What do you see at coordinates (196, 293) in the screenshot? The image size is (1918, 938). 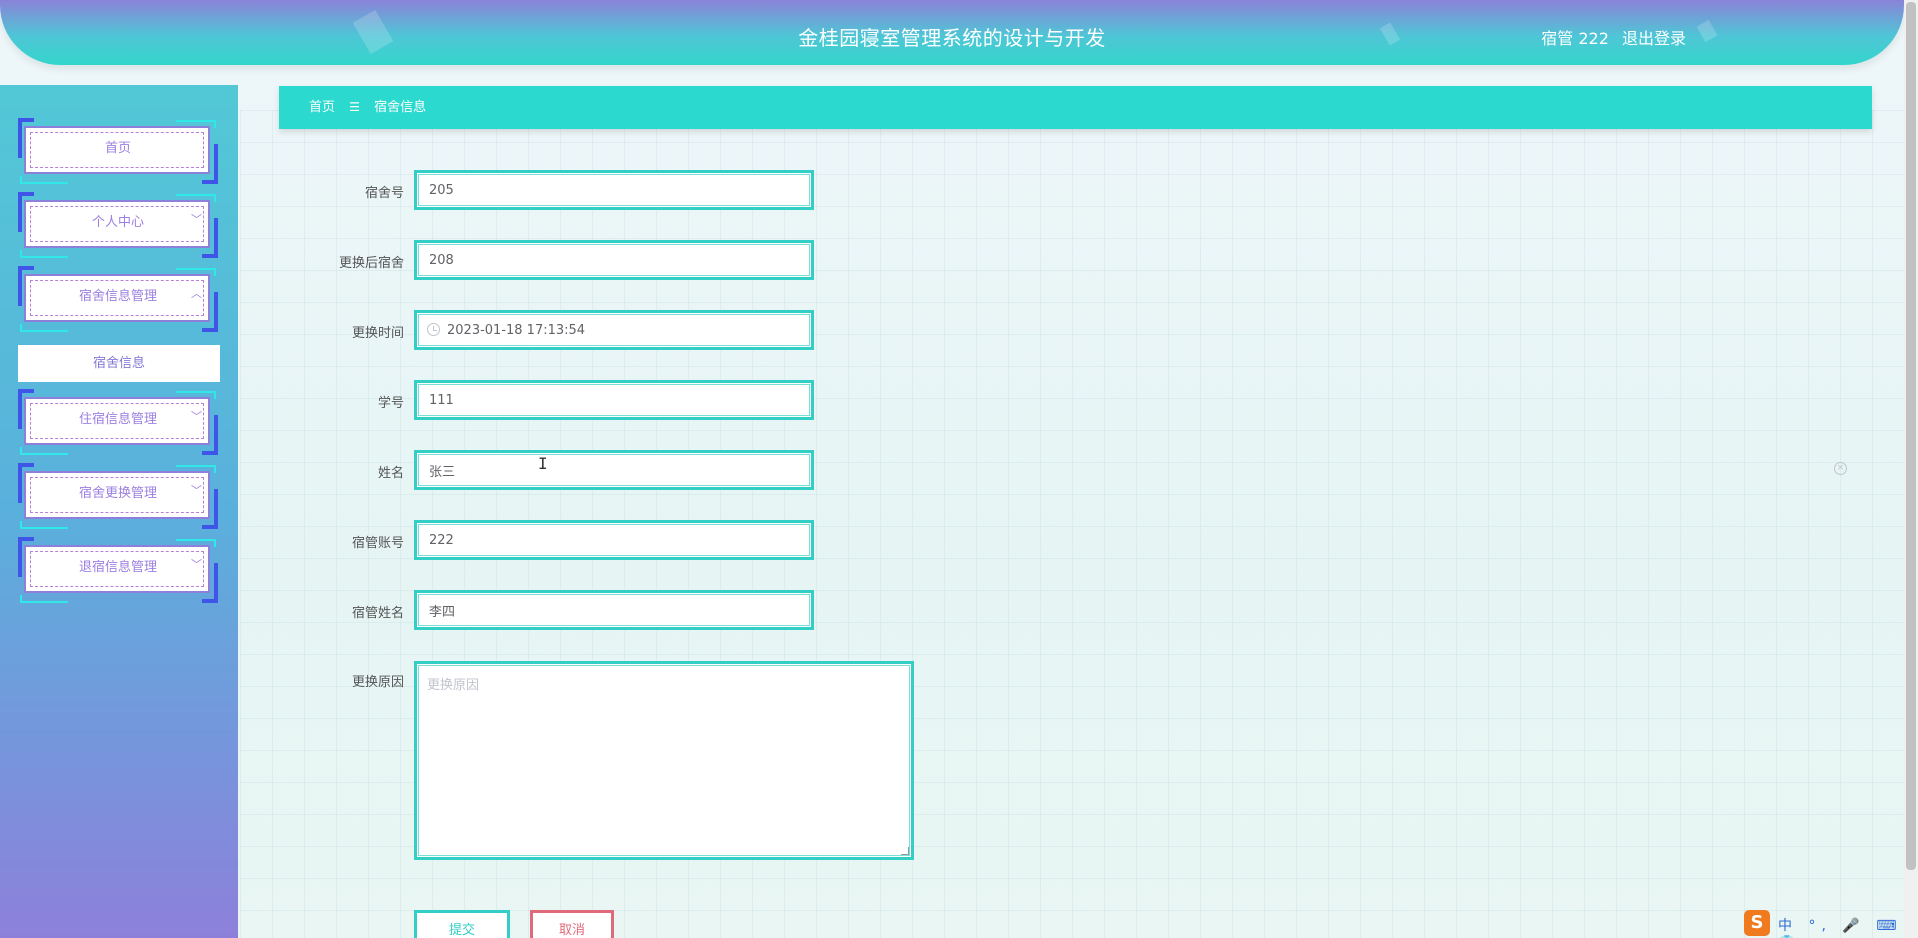 I see `chevron-up-icon: ︿` at bounding box center [196, 293].